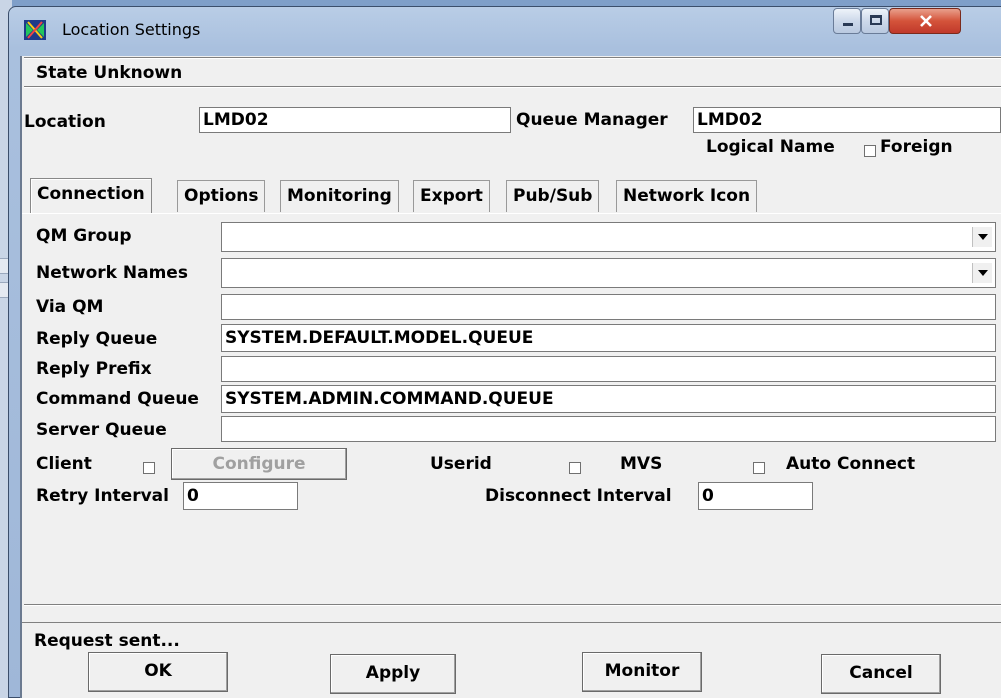  What do you see at coordinates (112, 273) in the screenshot?
I see `network-names-label: Network Names` at bounding box center [112, 273].